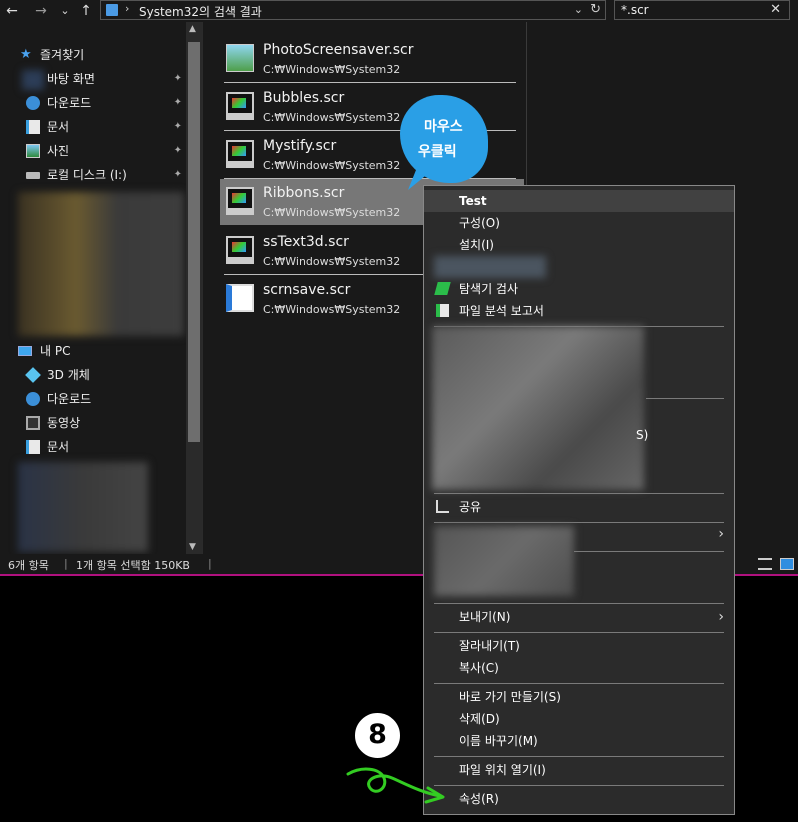  What do you see at coordinates (579, 799) in the screenshot?
I see `menu-item-properties: 속성(R)` at bounding box center [579, 799].